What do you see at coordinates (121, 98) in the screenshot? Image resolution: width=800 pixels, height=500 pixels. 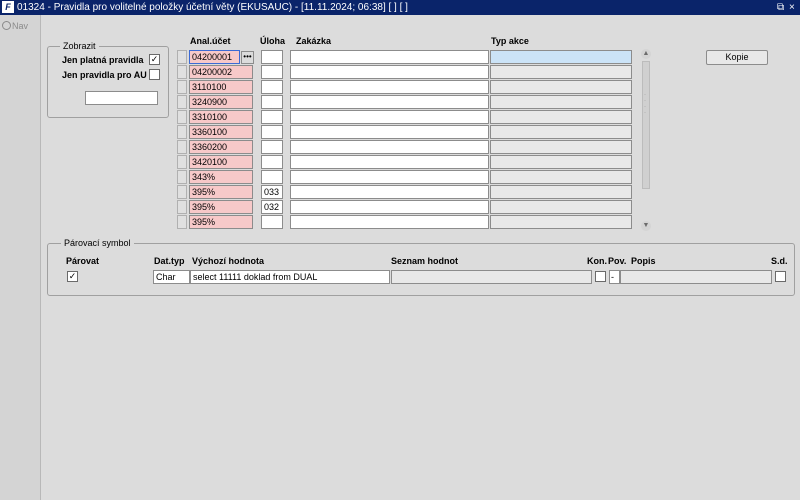 I see `zobrazit-text-field` at bounding box center [121, 98].